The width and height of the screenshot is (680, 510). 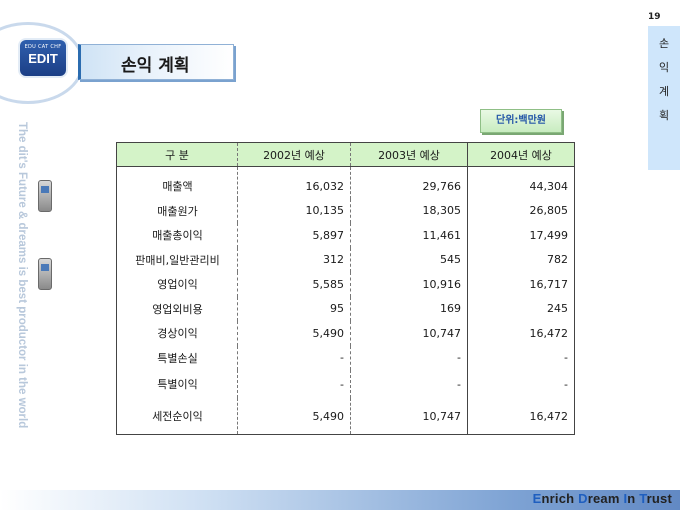 What do you see at coordinates (177, 259) in the screenshot?
I see `row-label: 판매비,일반관리비` at bounding box center [177, 259].